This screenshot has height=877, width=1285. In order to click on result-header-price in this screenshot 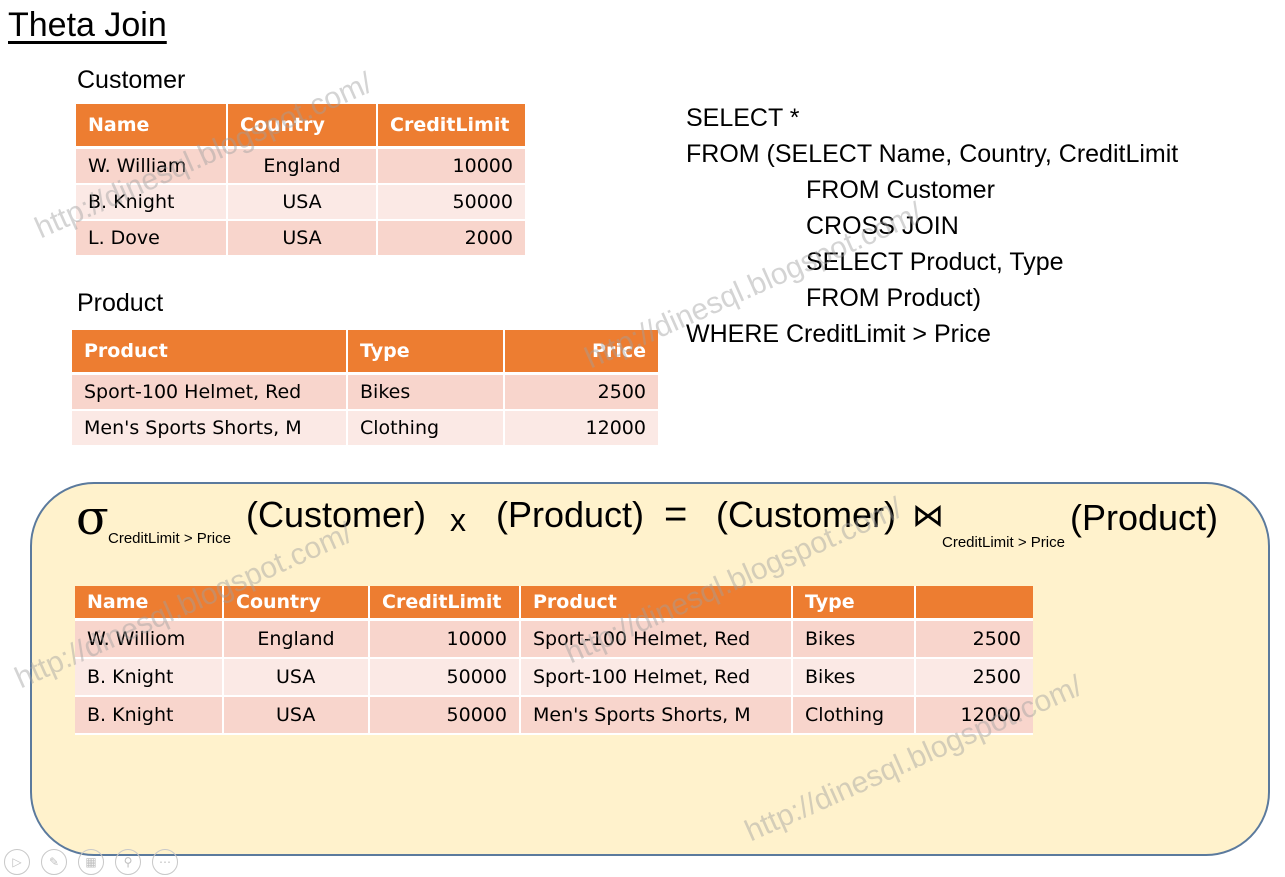, I will do `click(974, 603)`.